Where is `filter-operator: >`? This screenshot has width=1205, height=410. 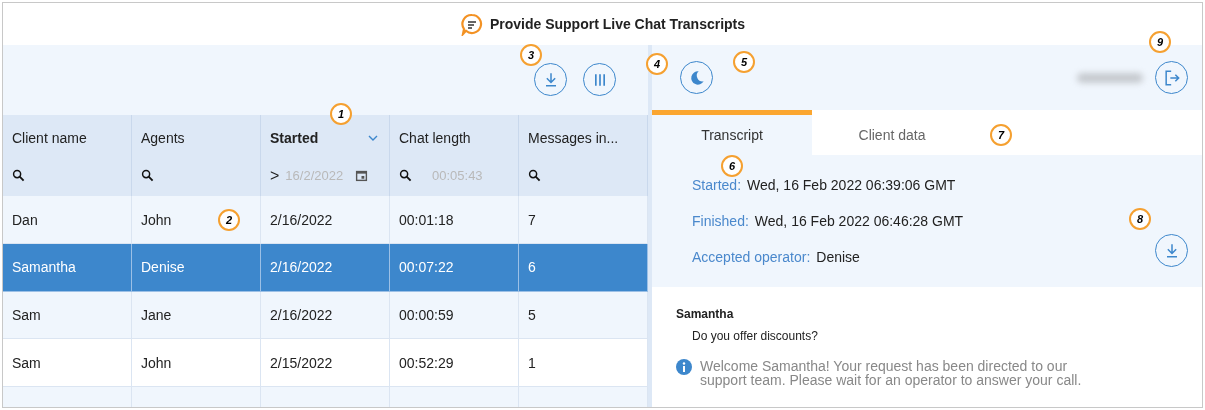
filter-operator: > is located at coordinates (275, 175).